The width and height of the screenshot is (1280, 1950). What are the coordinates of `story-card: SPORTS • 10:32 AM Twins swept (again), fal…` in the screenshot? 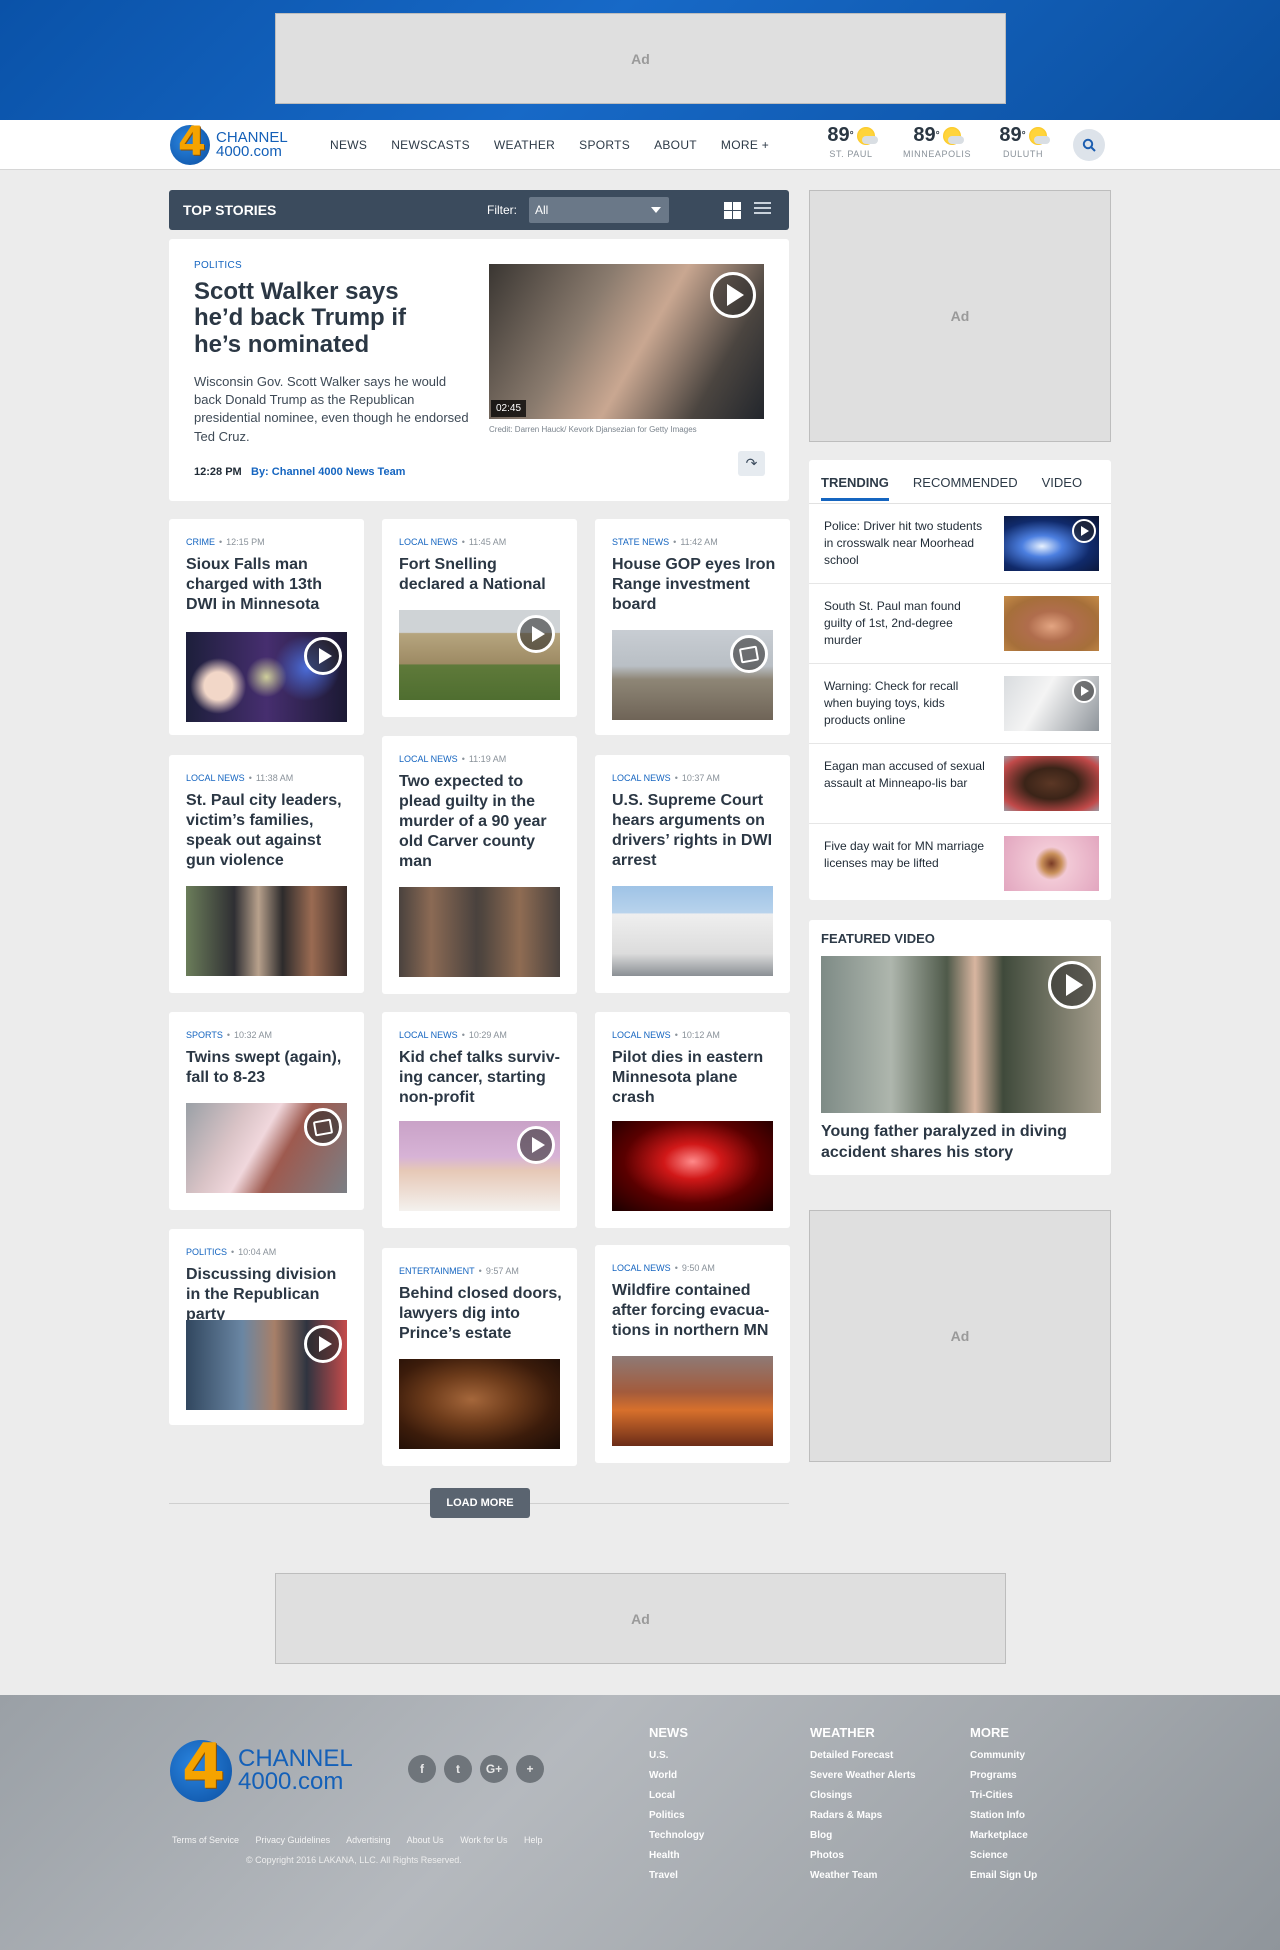 It's located at (266, 1111).